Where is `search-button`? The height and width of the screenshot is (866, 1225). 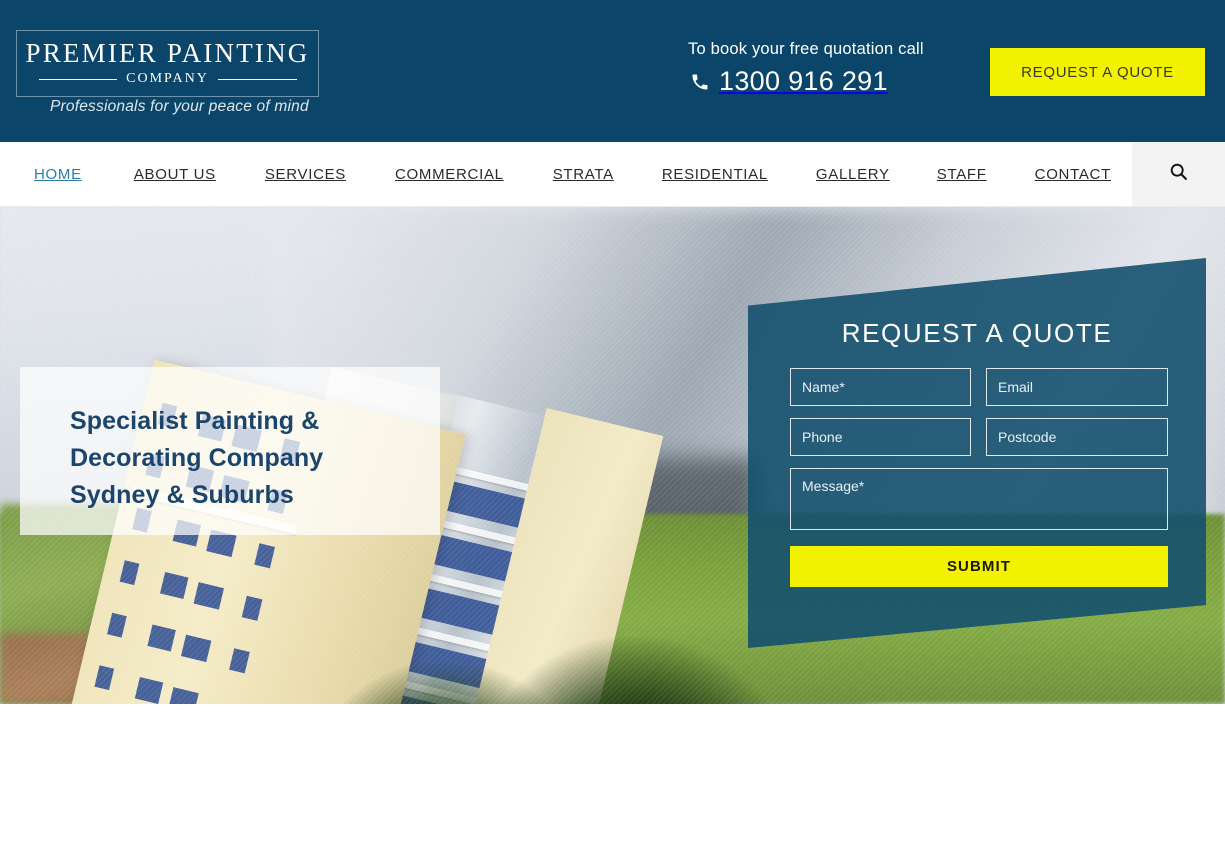 search-button is located at coordinates (1178, 174).